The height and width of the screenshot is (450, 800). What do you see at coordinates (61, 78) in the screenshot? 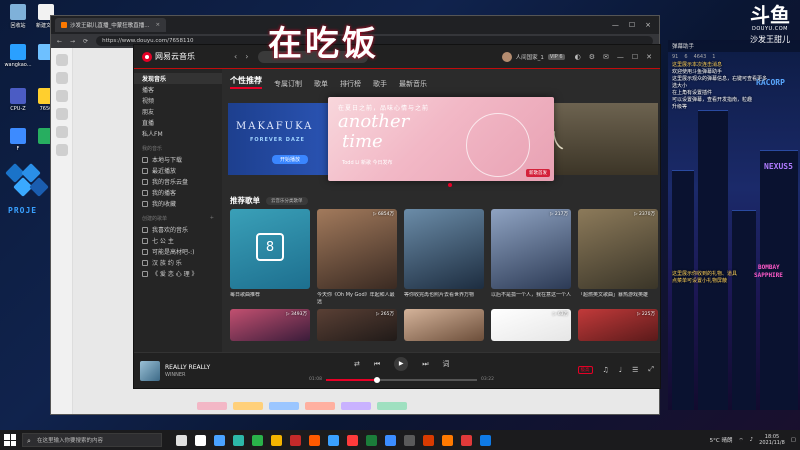
I see `nav-follow-icon` at bounding box center [61, 78].